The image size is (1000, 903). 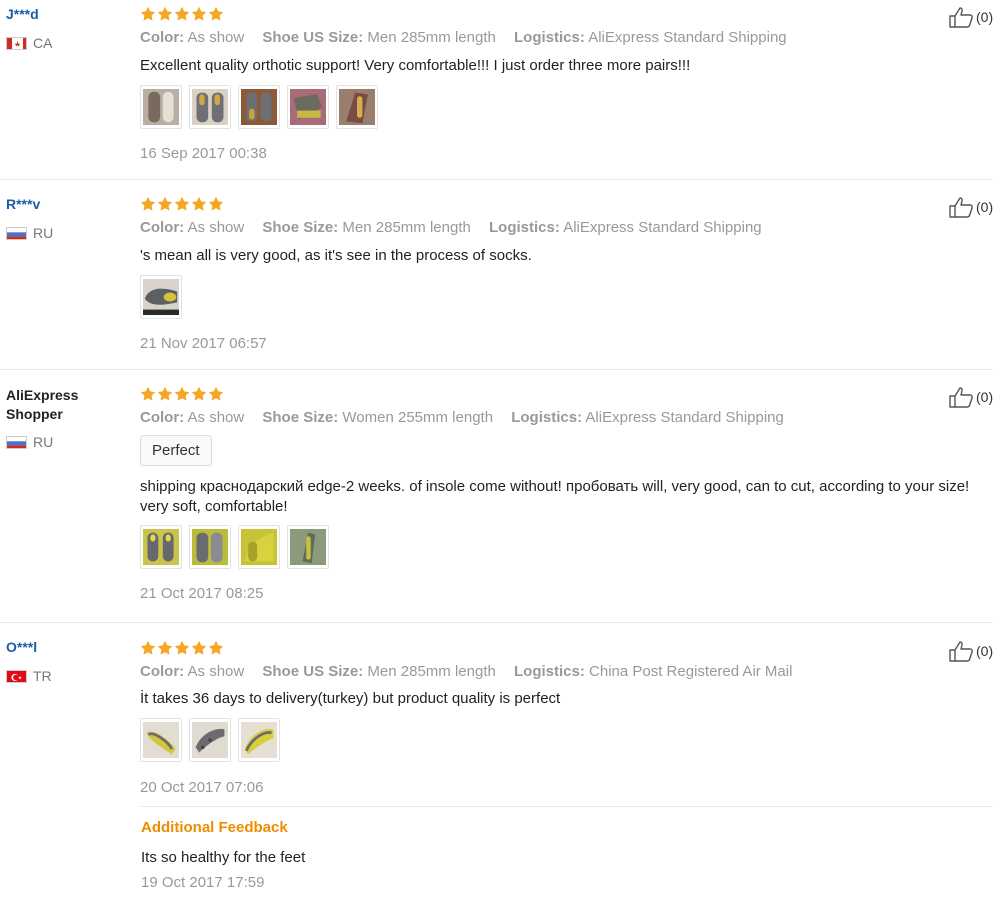 What do you see at coordinates (214, 827) in the screenshot?
I see `additional-feedback-title: Additional Feedback` at bounding box center [214, 827].